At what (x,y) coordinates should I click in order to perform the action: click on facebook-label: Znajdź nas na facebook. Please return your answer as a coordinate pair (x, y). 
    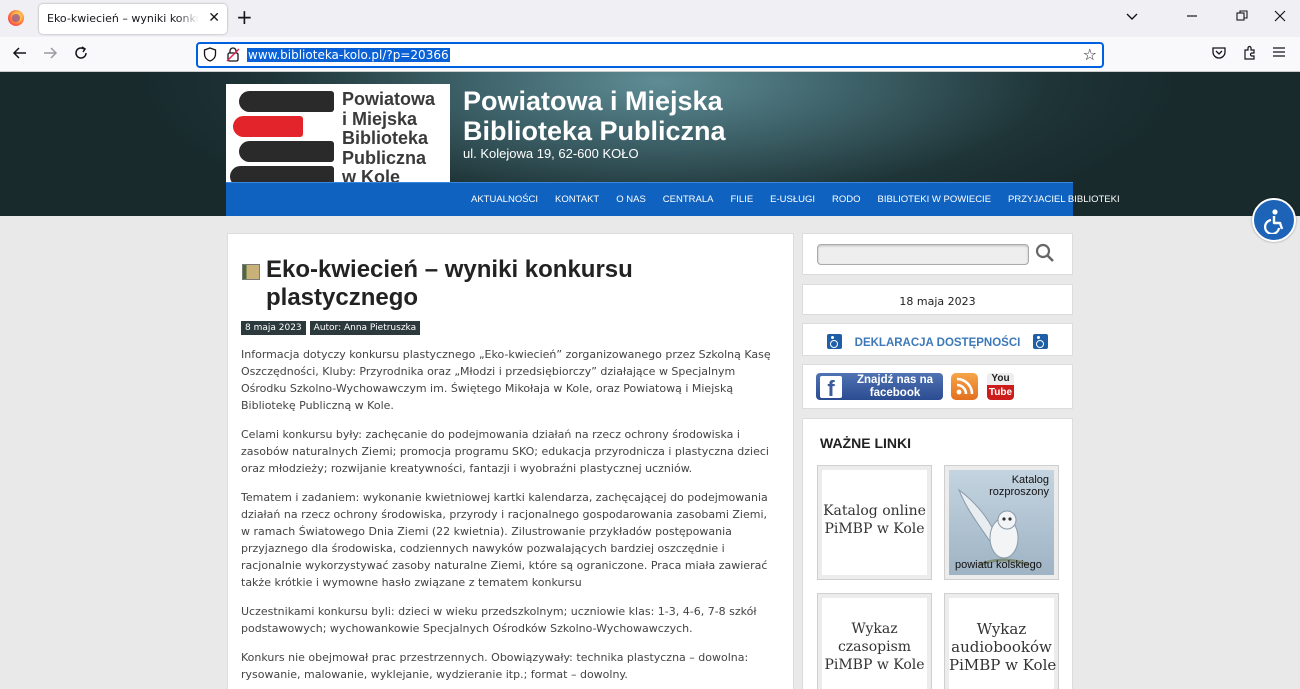
    Looking at the image, I should click on (895, 386).